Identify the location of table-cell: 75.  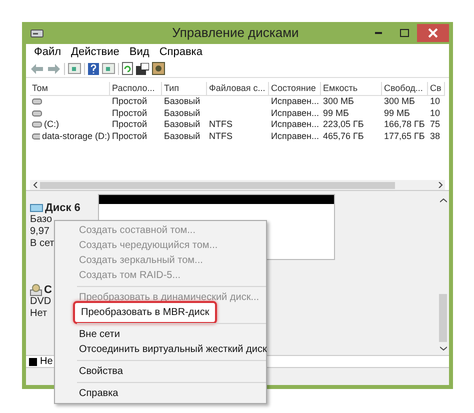
(435, 125).